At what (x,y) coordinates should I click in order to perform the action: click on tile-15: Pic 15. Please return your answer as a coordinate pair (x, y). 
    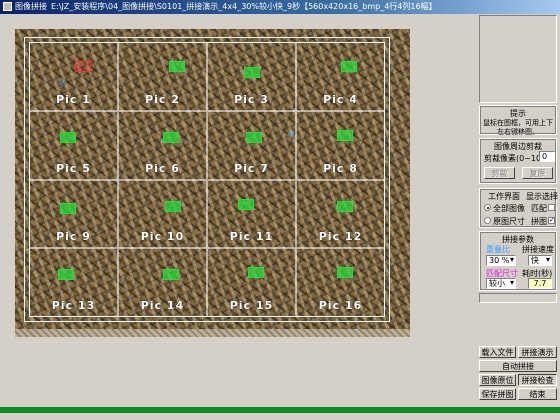
    Looking at the image, I should click on (251, 282).